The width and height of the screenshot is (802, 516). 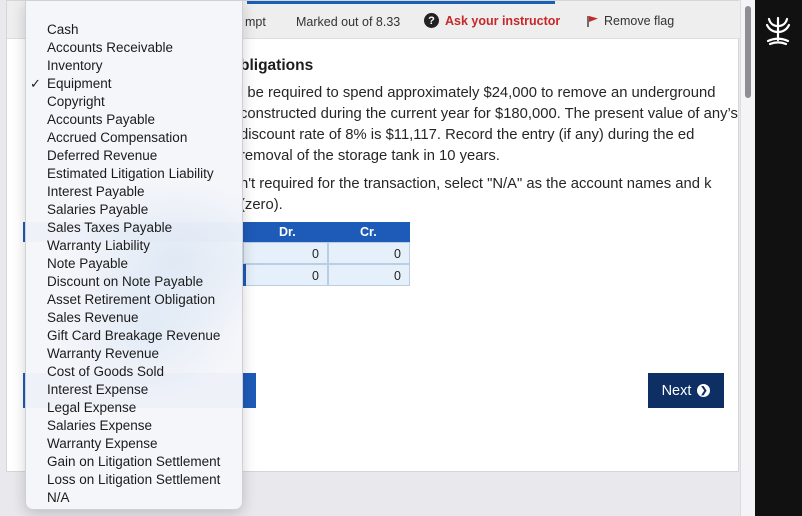 What do you see at coordinates (287, 232) in the screenshot?
I see `dr-column-header: Dr.` at bounding box center [287, 232].